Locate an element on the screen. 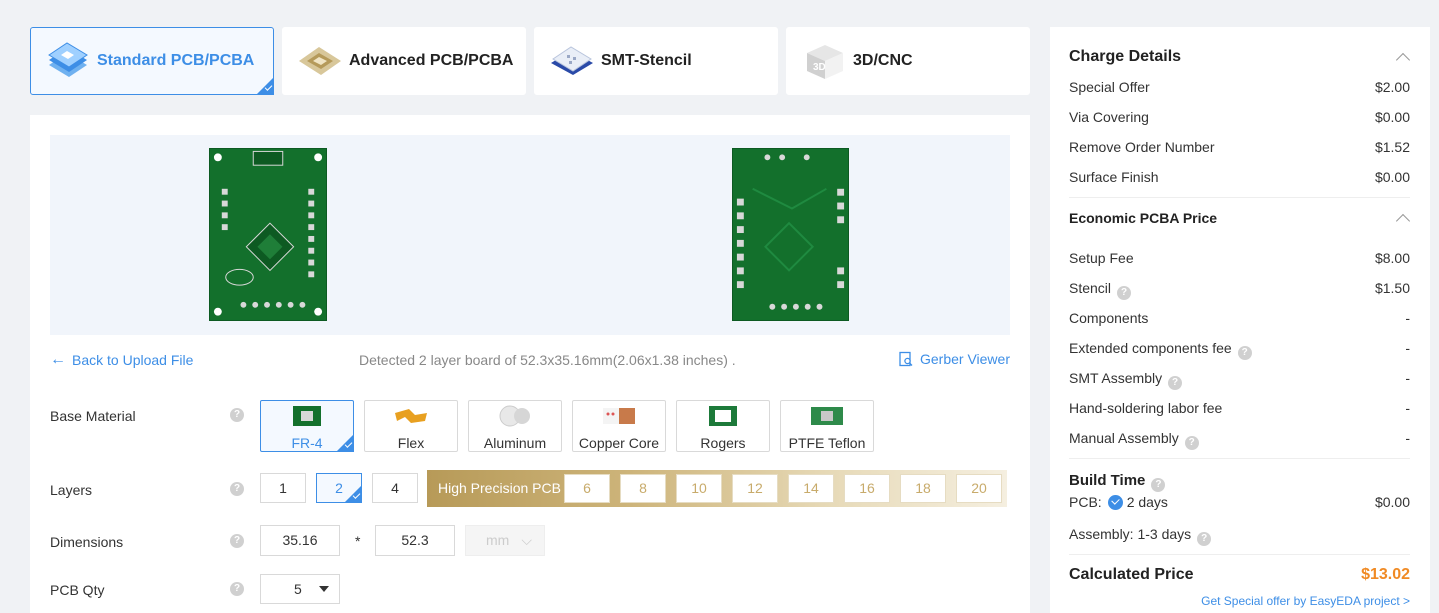 The height and width of the screenshot is (613, 1439). material-aluminum: Aluminum is located at coordinates (515, 426).